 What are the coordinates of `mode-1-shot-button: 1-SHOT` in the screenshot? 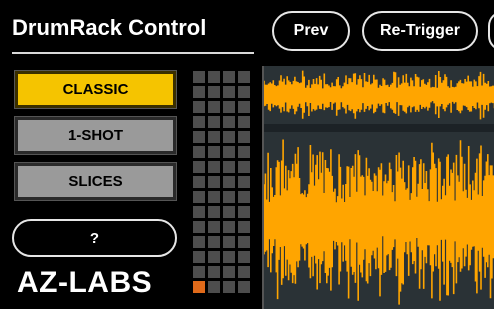 It's located at (95, 135).